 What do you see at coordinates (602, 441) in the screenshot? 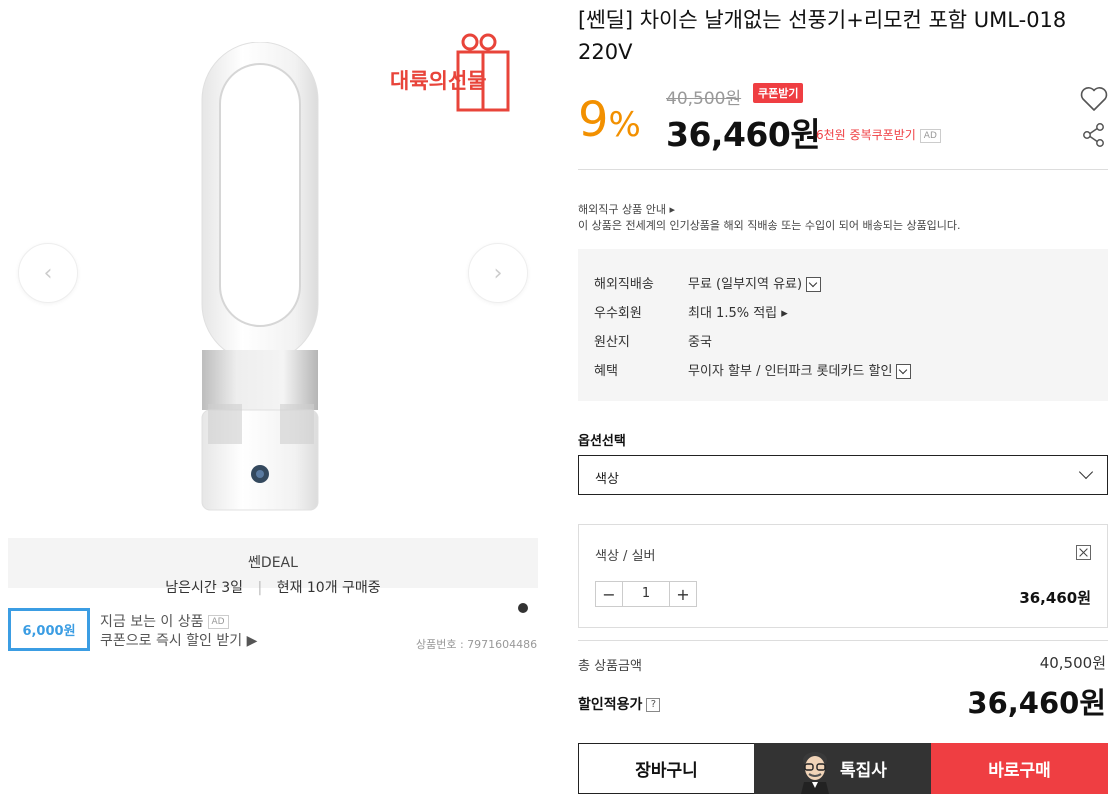
I see `option-label: 옵션선택` at bounding box center [602, 441].